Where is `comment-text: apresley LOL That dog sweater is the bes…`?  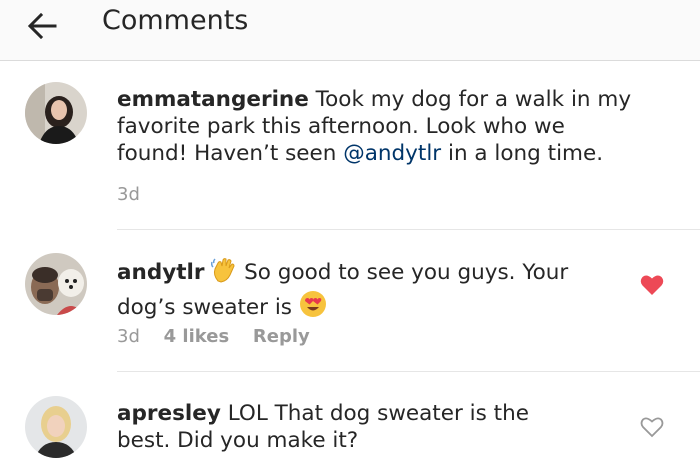 comment-text: apresley LOL That dog sweater is the bes… is located at coordinates (323, 427).